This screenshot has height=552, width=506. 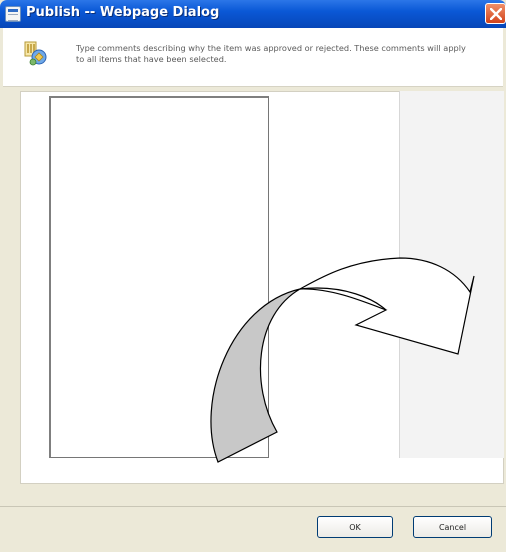 I want to click on arrow-ribbon, so click(x=387, y=306).